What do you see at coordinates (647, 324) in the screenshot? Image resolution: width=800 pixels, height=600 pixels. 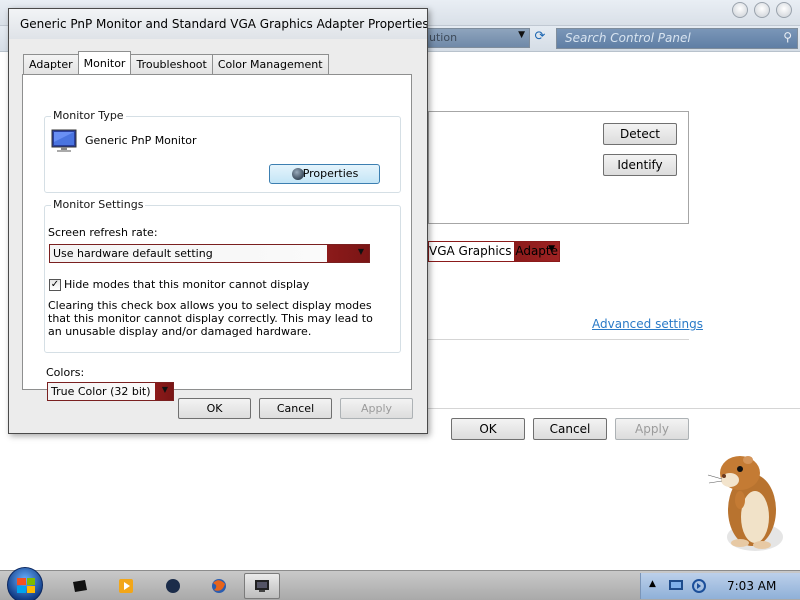 I see `advanced-settings-link: Advanced settings` at bounding box center [647, 324].